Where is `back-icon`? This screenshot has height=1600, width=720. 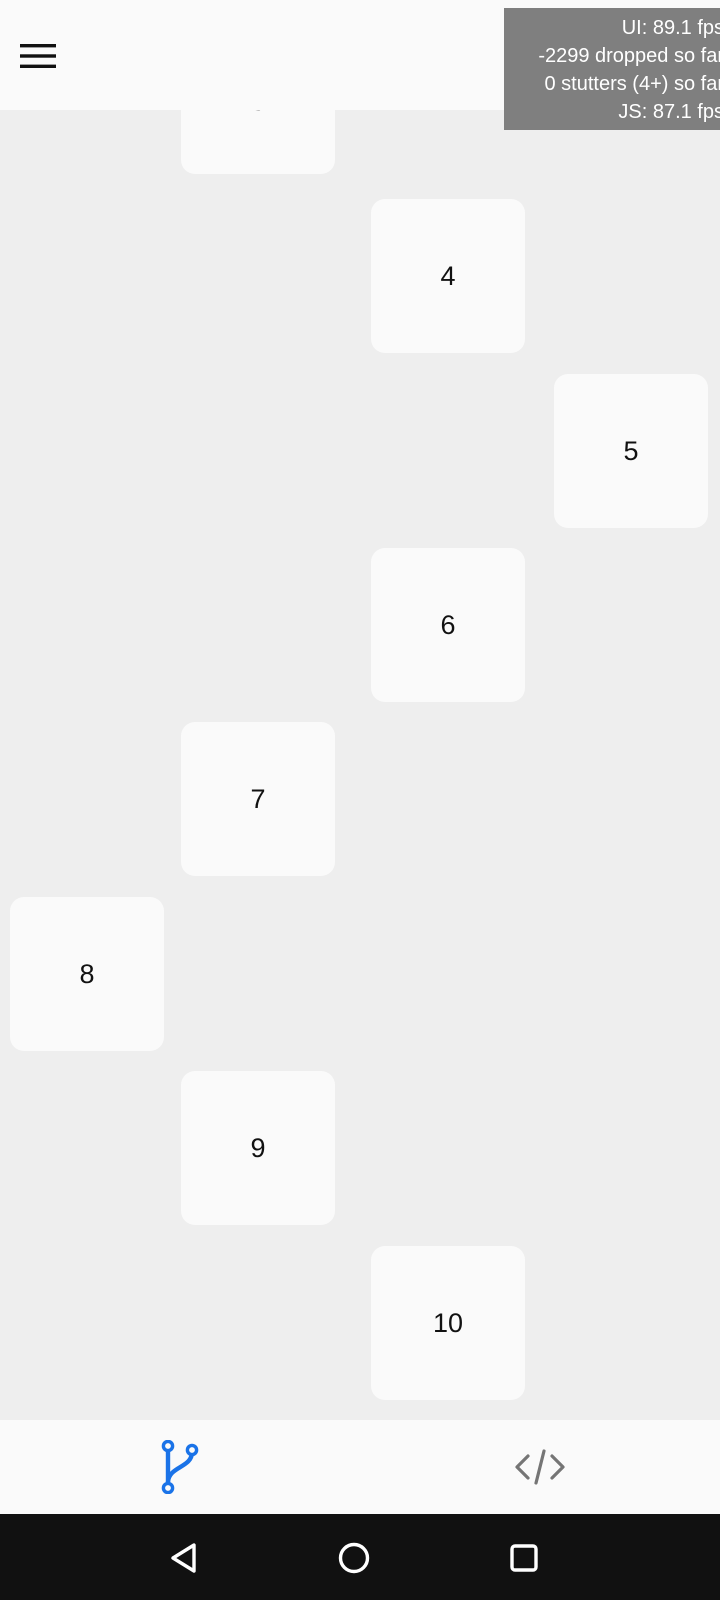 back-icon is located at coordinates (183, 1558).